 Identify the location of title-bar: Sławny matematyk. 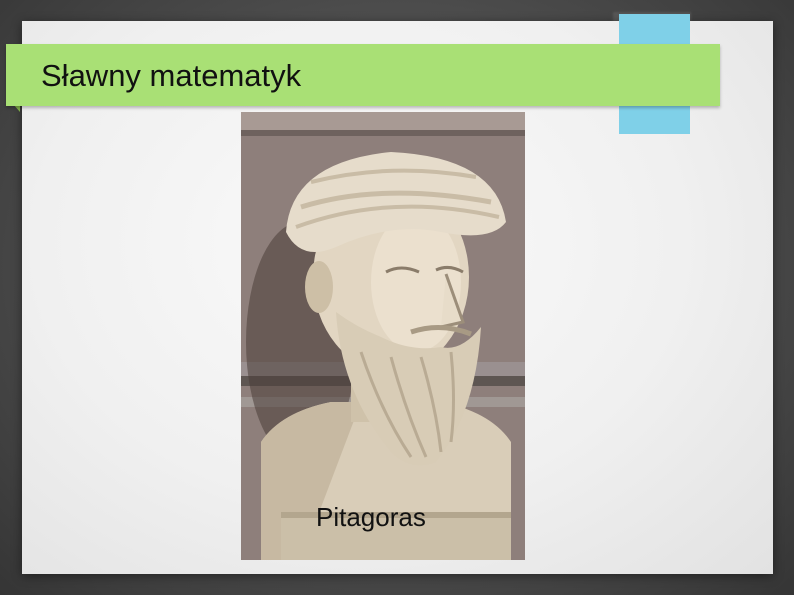
(363, 75).